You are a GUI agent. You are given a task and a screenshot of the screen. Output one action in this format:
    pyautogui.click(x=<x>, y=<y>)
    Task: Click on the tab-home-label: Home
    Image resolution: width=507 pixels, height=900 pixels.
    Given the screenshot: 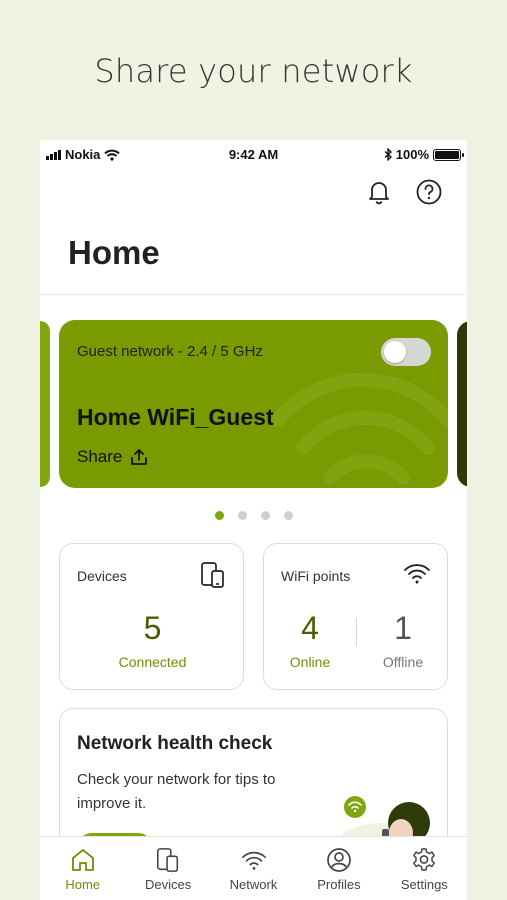 What is the action you would take?
    pyautogui.click(x=83, y=884)
    